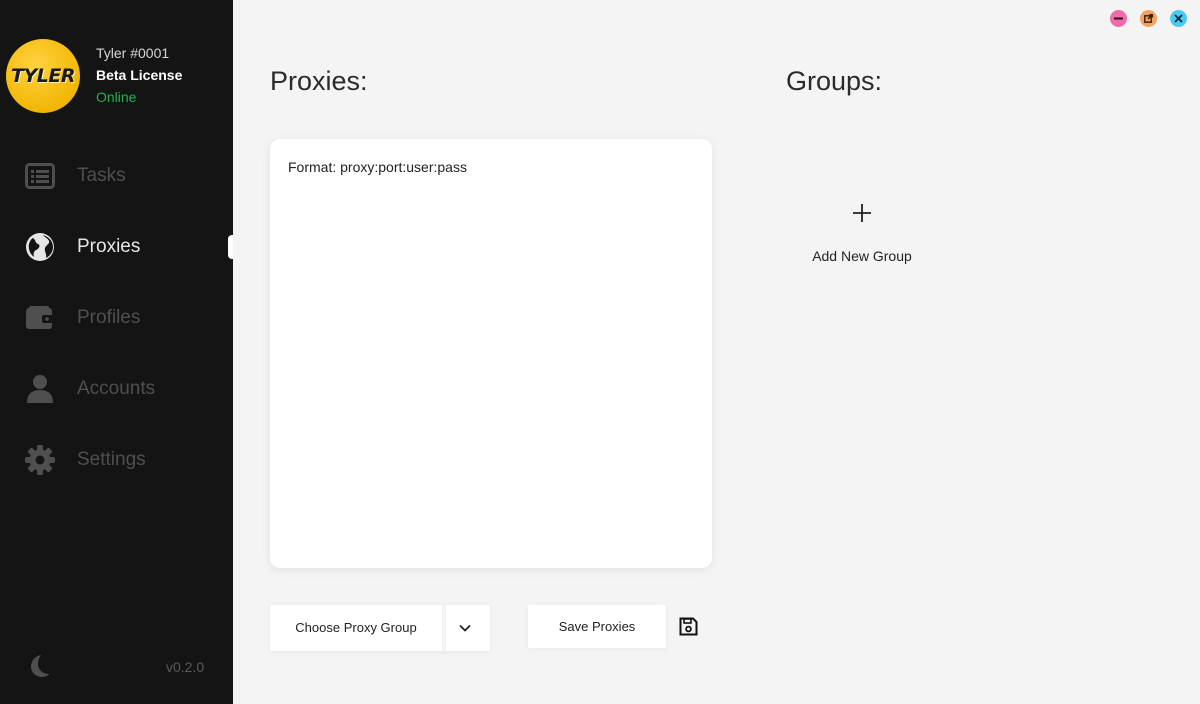 This screenshot has width=1200, height=704. I want to click on select-divider, so click(444, 628).